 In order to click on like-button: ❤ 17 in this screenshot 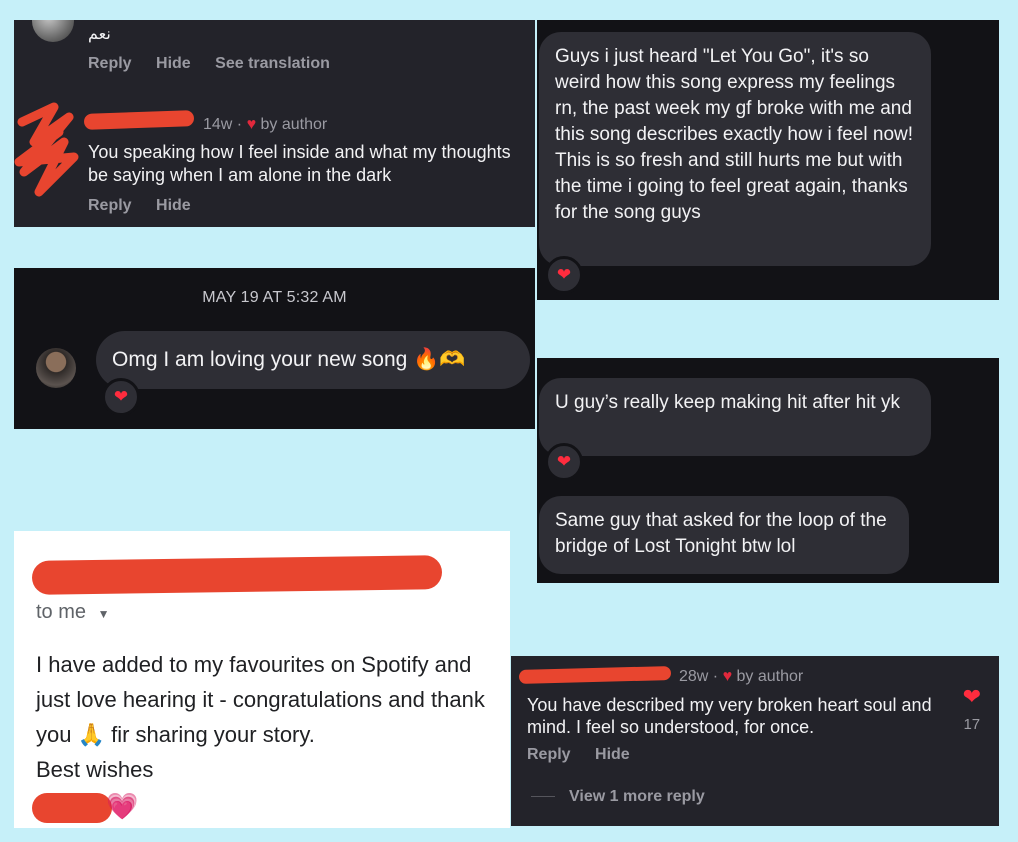, I will do `click(972, 708)`.